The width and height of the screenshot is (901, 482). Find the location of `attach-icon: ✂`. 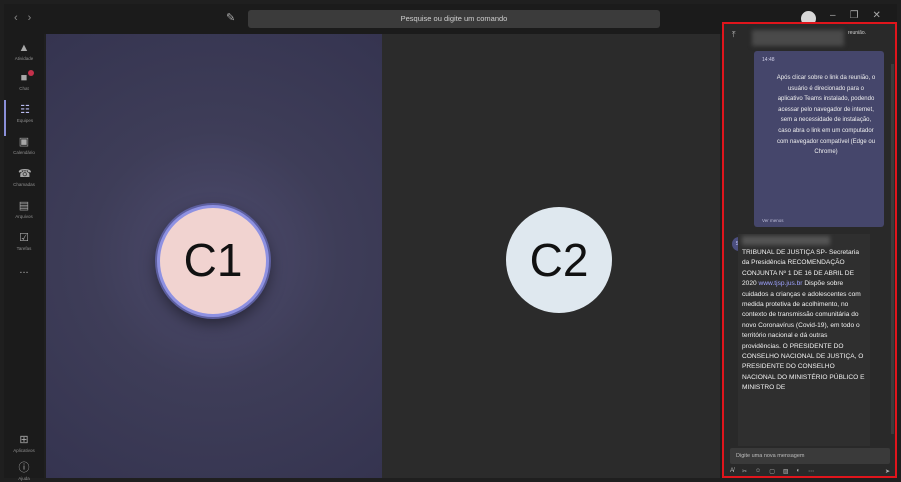

attach-icon: ✂ is located at coordinates (744, 472).